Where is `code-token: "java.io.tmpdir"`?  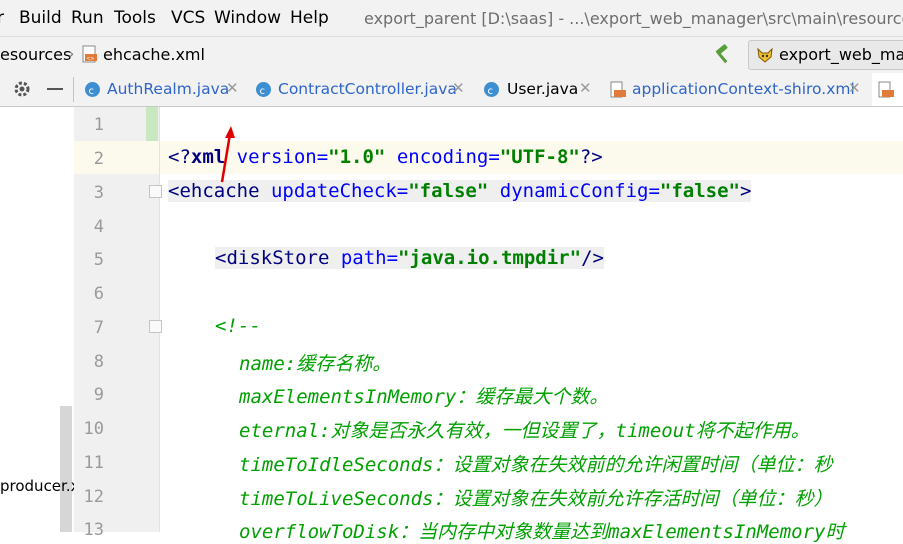
code-token: "java.io.tmpdir" is located at coordinates (490, 258).